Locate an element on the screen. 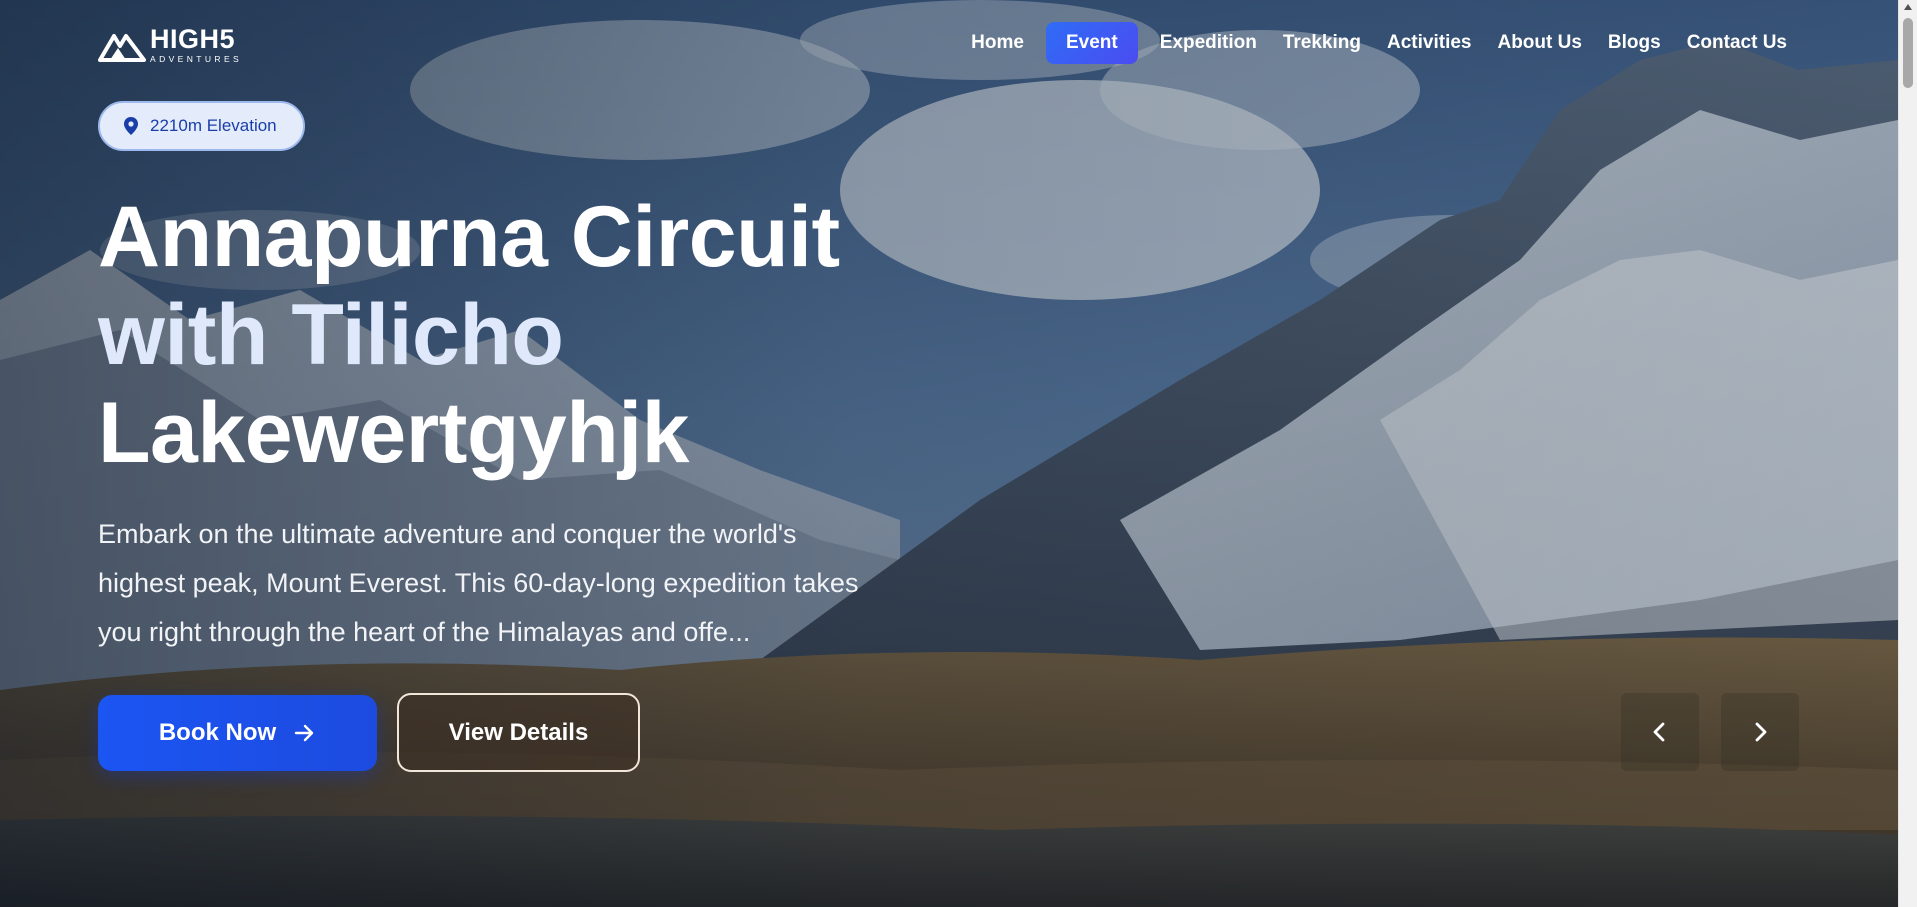 This screenshot has height=907, width=1917. hero-title-line-2: with Tilicho is located at coordinates (331, 335).